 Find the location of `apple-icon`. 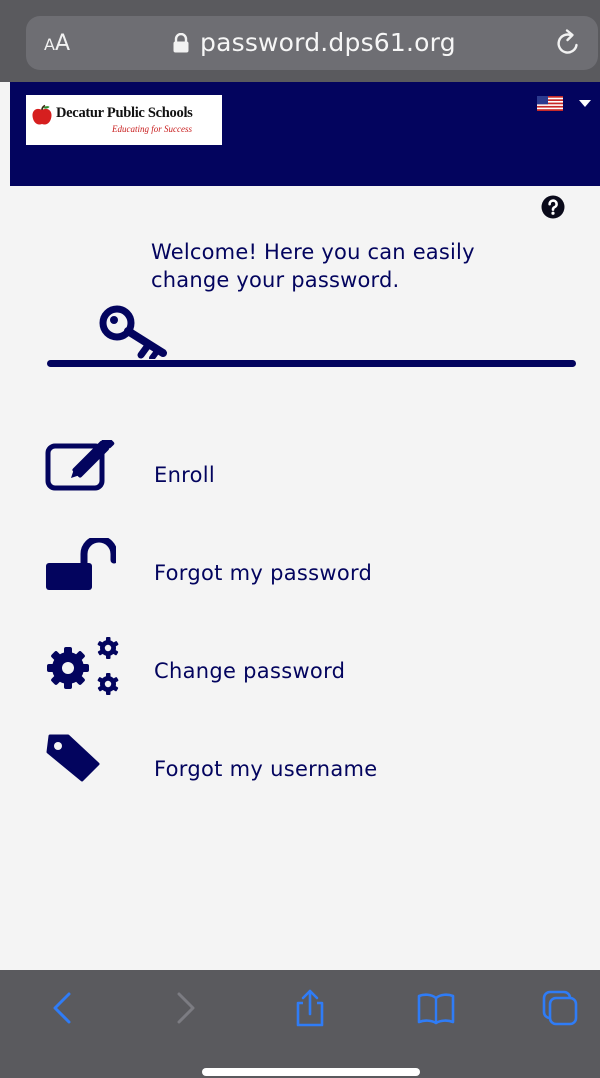

apple-icon is located at coordinates (42, 114).